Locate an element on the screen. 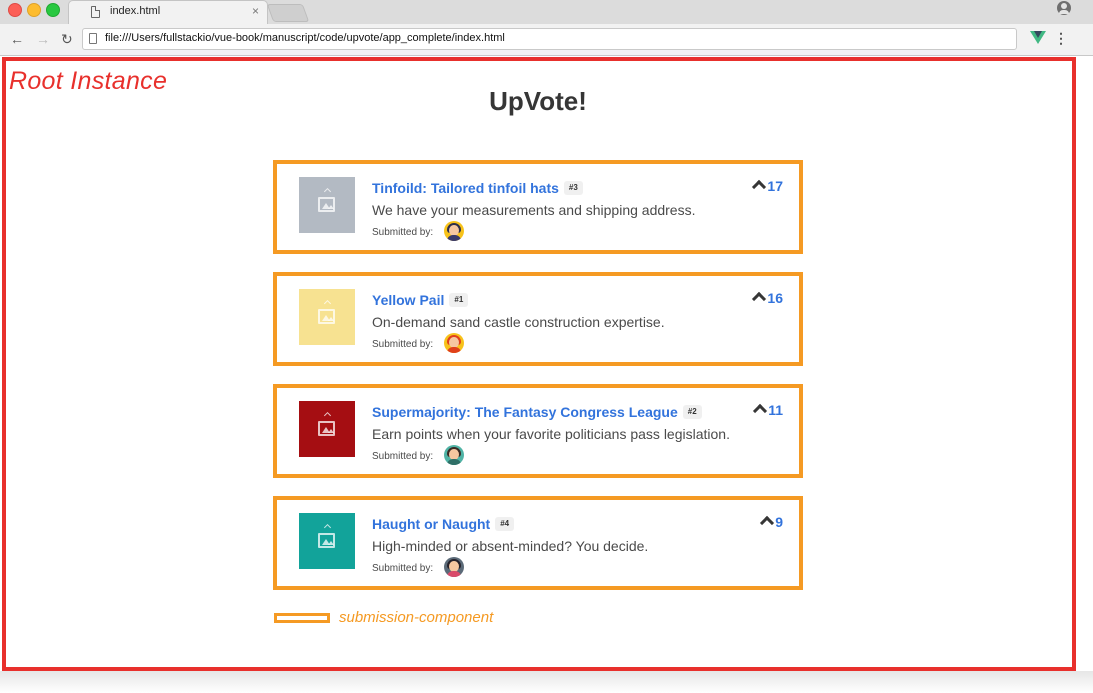 The width and height of the screenshot is (1093, 693). rank-tag: #3 is located at coordinates (573, 187).